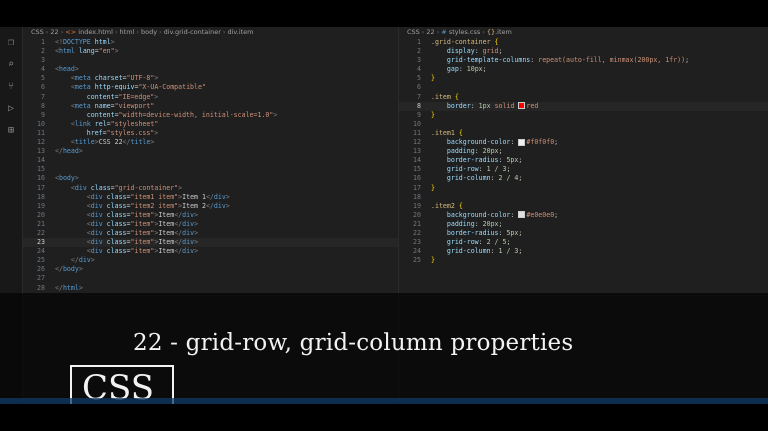 The width and height of the screenshot is (768, 431). Describe the element at coordinates (11, 43) in the screenshot. I see `files-icon: ❐` at that location.